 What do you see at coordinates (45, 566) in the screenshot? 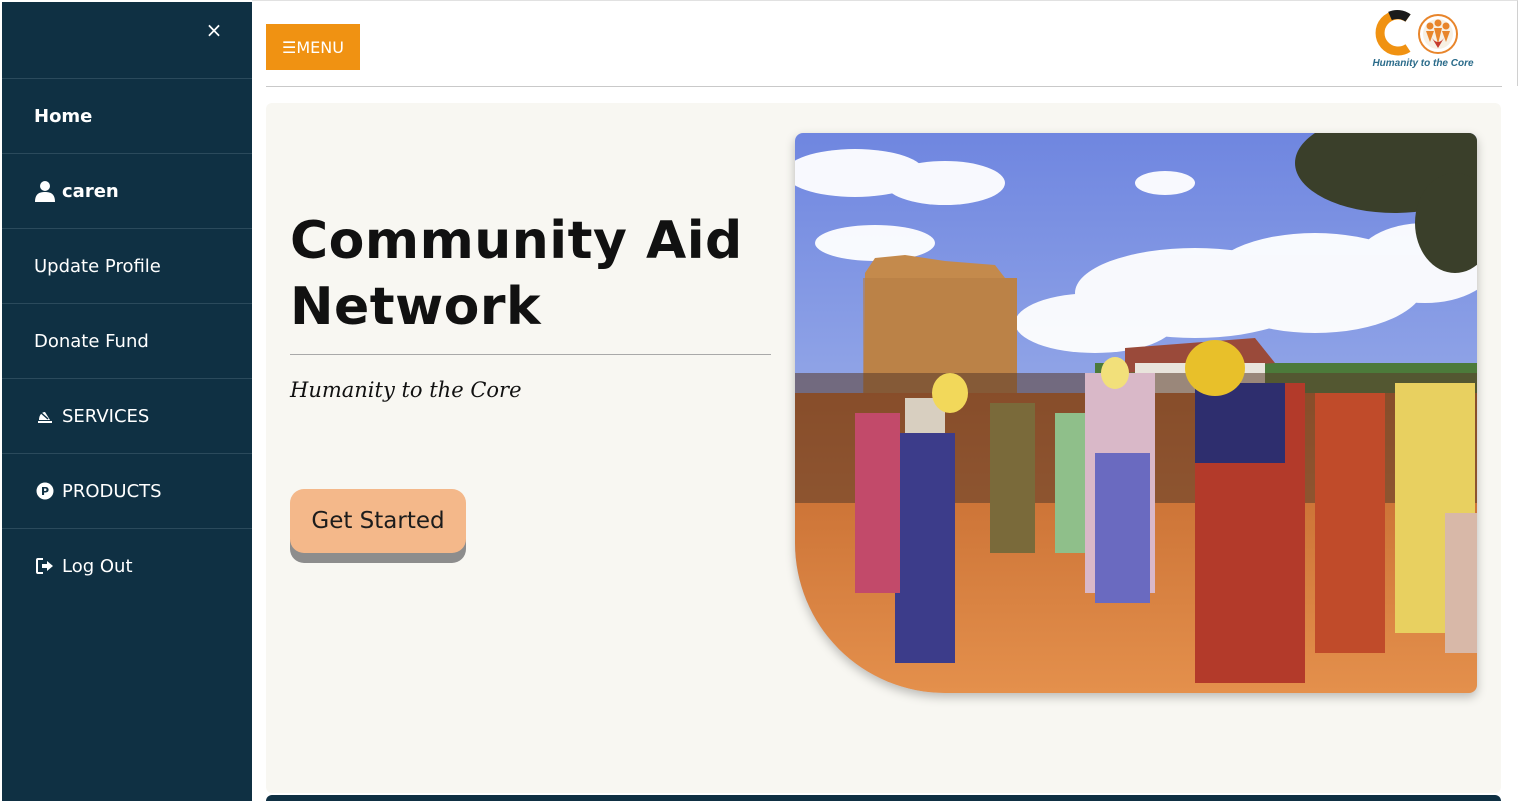
I see `logout-icon` at bounding box center [45, 566].